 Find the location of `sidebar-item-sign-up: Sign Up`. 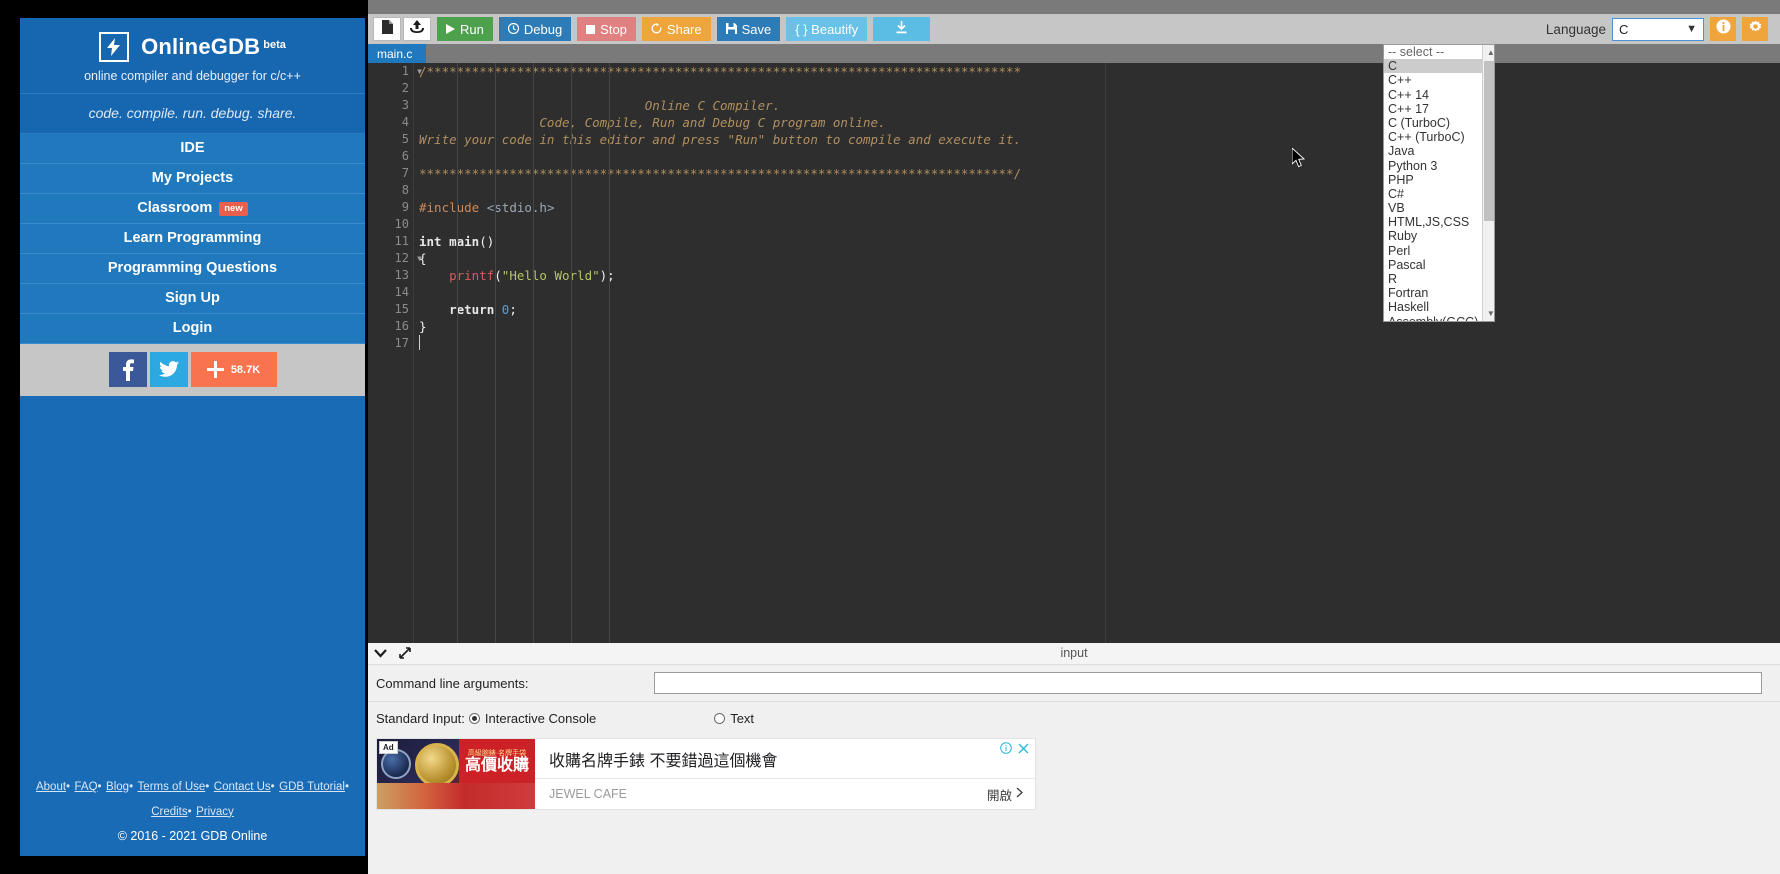

sidebar-item-sign-up: Sign Up is located at coordinates (192, 299).